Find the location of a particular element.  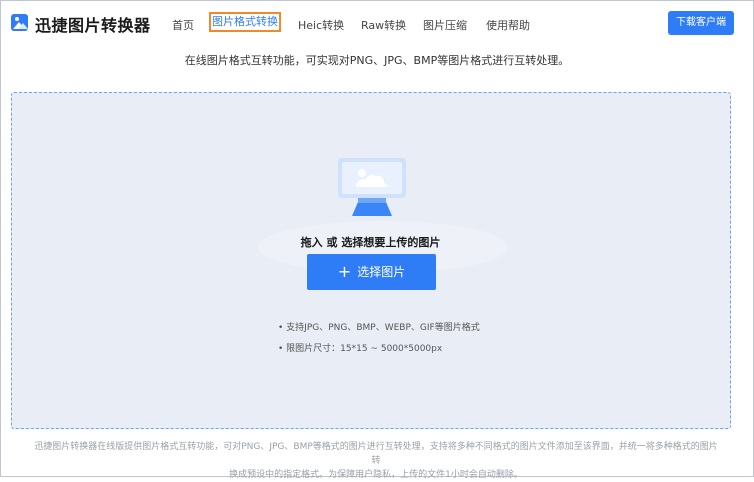

download-client-button: 下载客户端 is located at coordinates (701, 23).